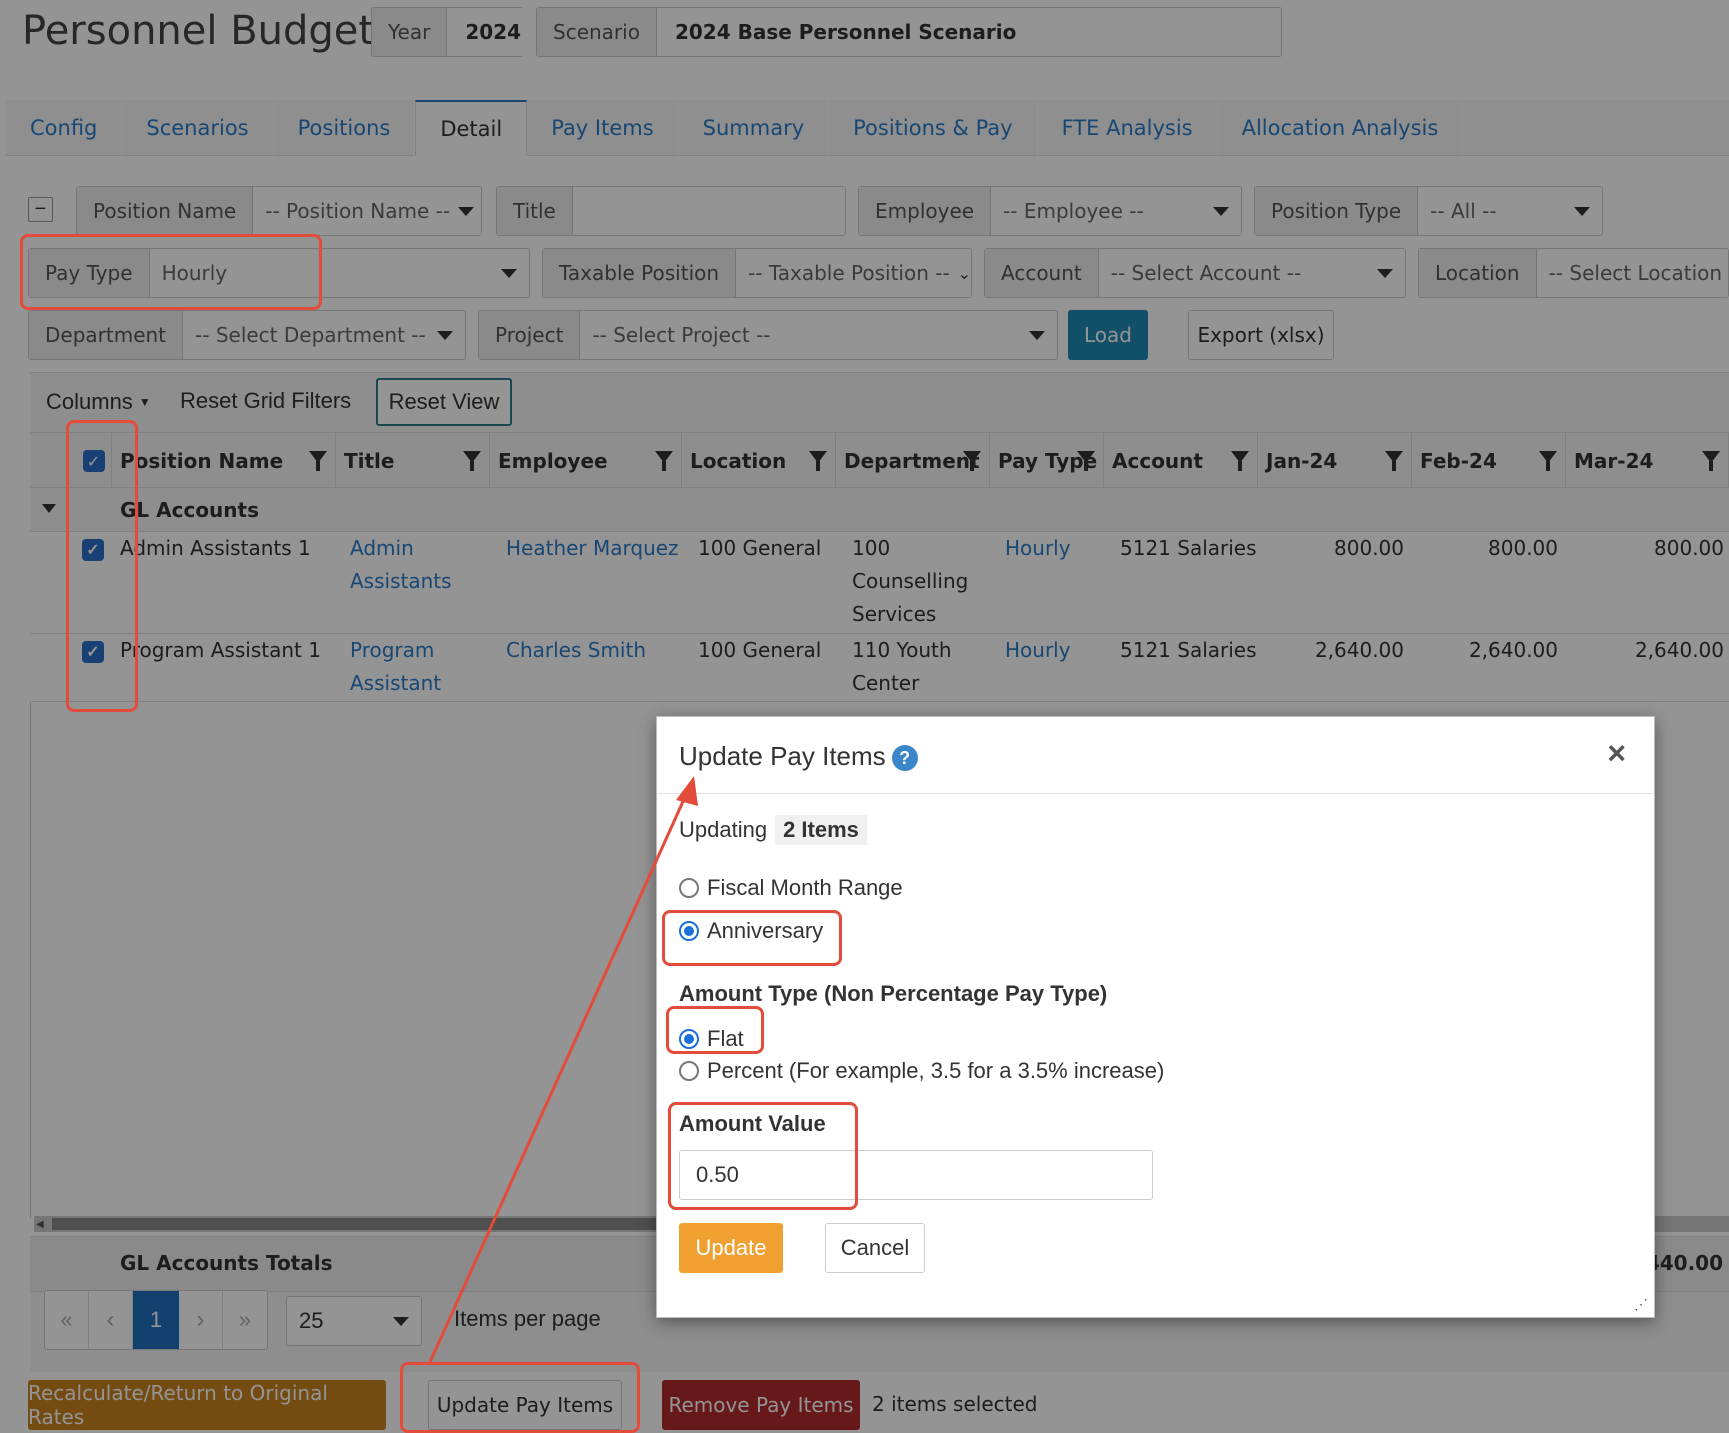 The image size is (1729, 1433). What do you see at coordinates (687, 791) in the screenshot?
I see `arrow-head` at bounding box center [687, 791].